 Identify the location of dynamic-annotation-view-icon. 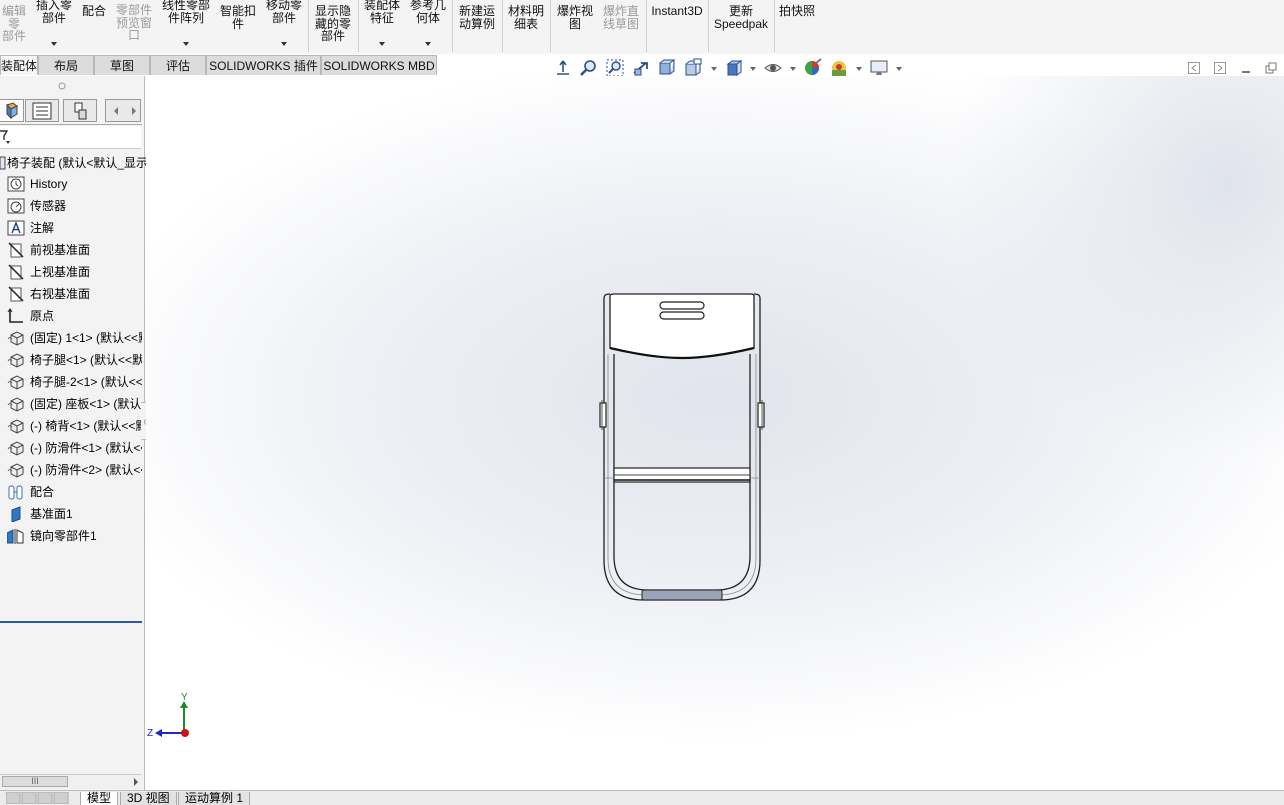
(693, 68).